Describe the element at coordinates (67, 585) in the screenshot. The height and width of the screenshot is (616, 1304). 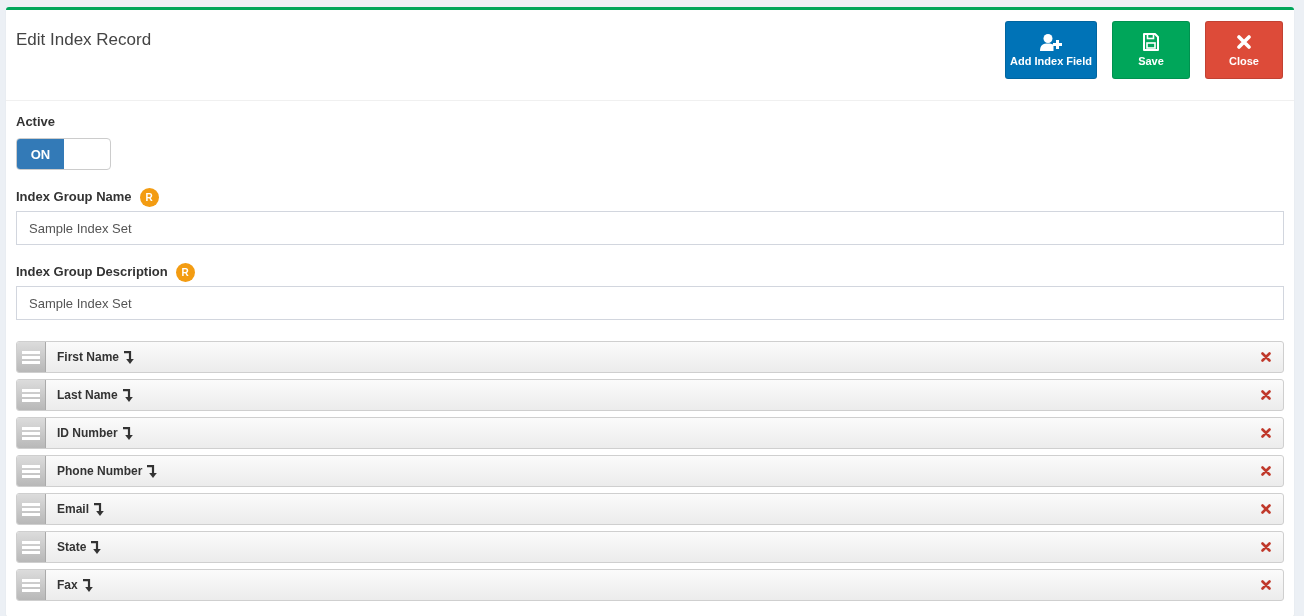
I see `field-name: Fax` at that location.